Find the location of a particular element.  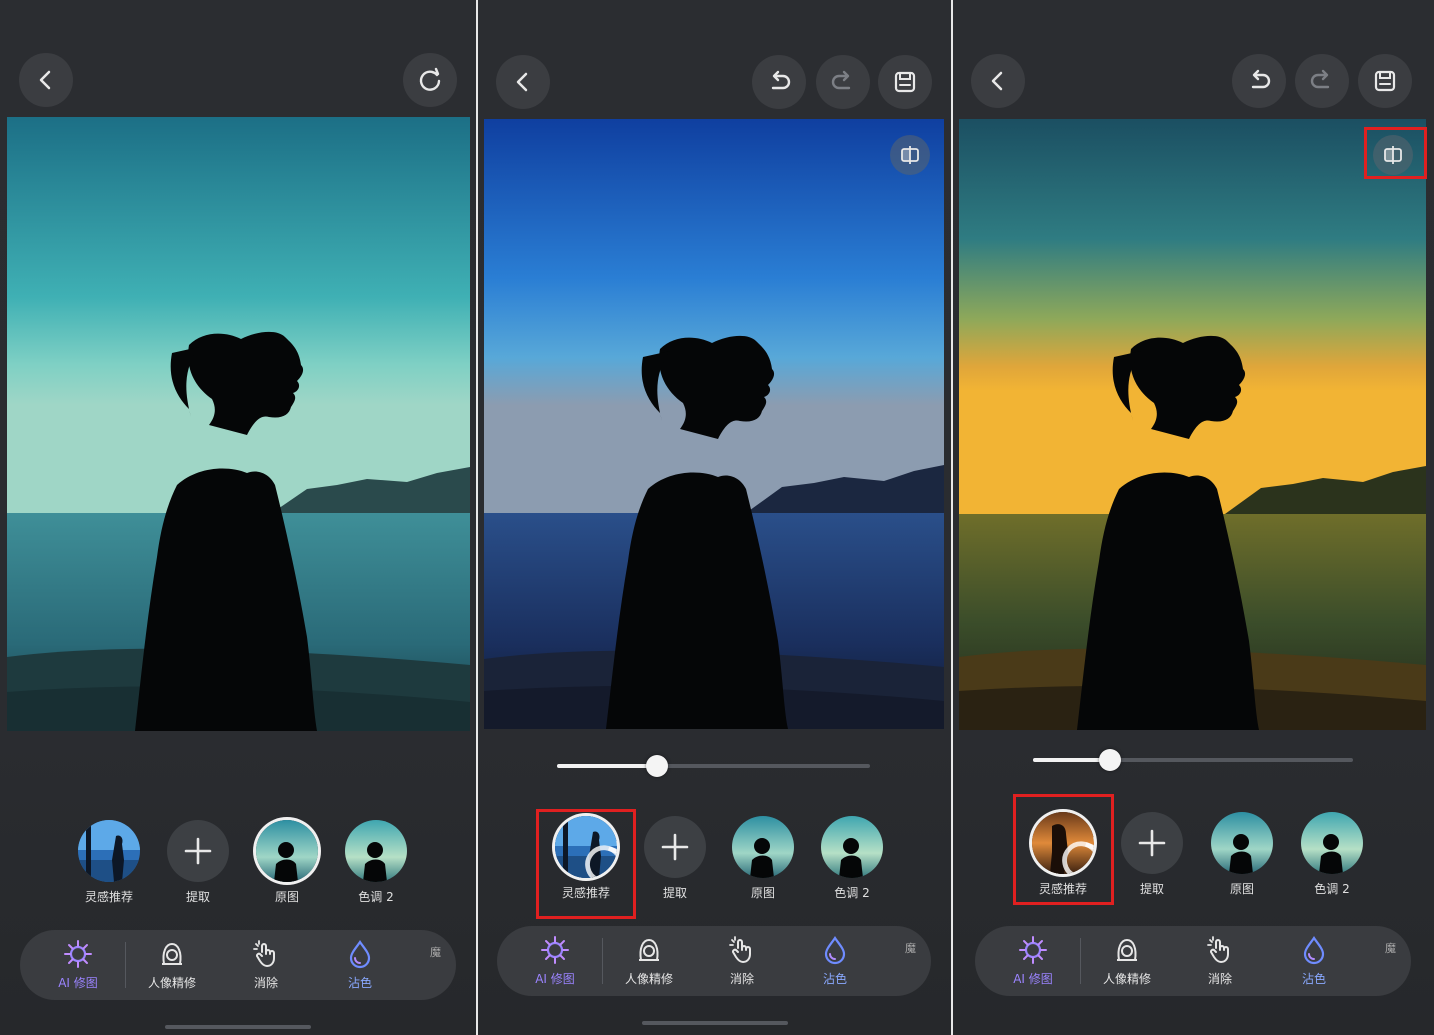

ai-sparkle-icon is located at coordinates (1033, 950).